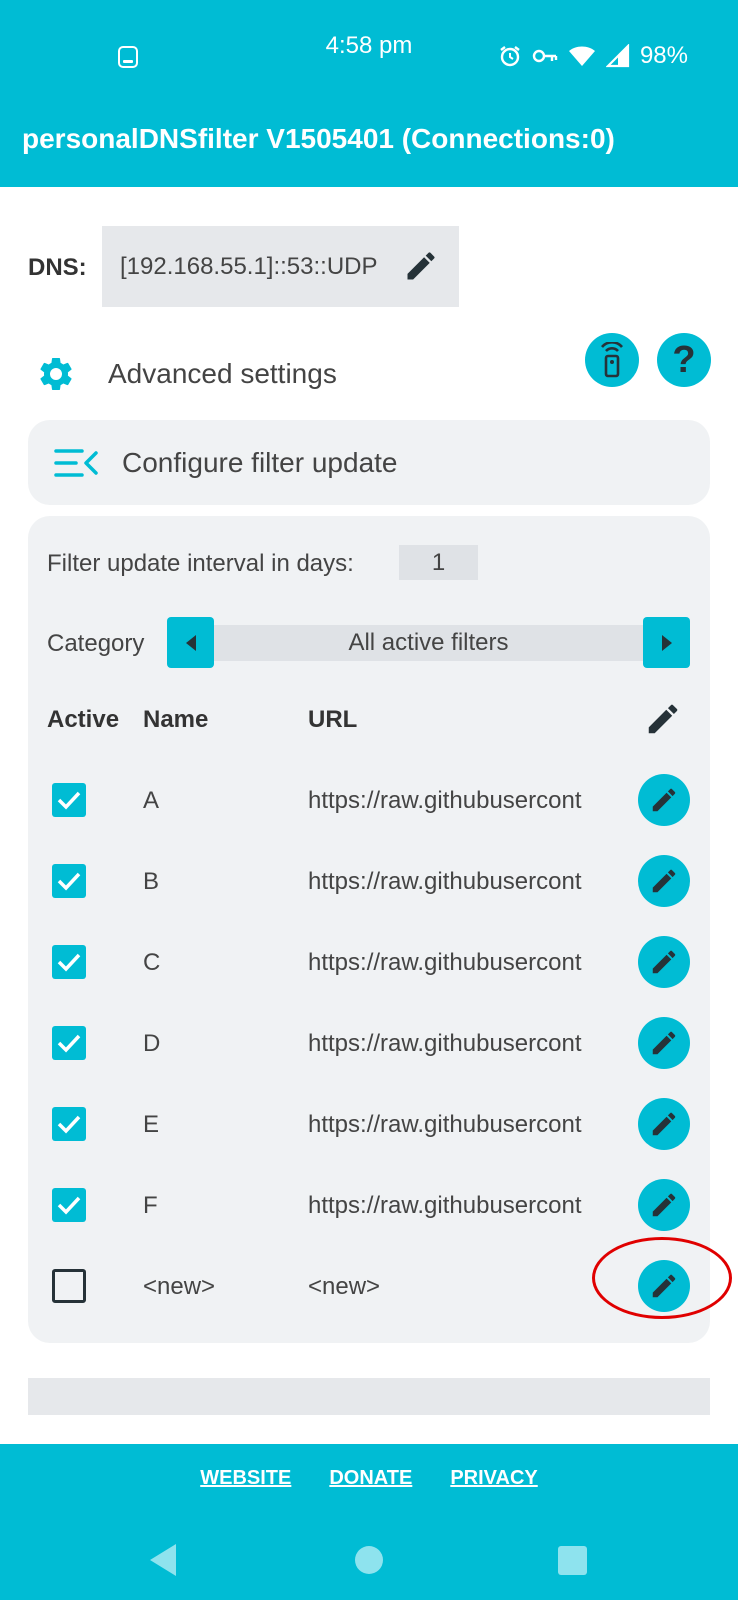  I want to click on help-button: ?, so click(684, 360).